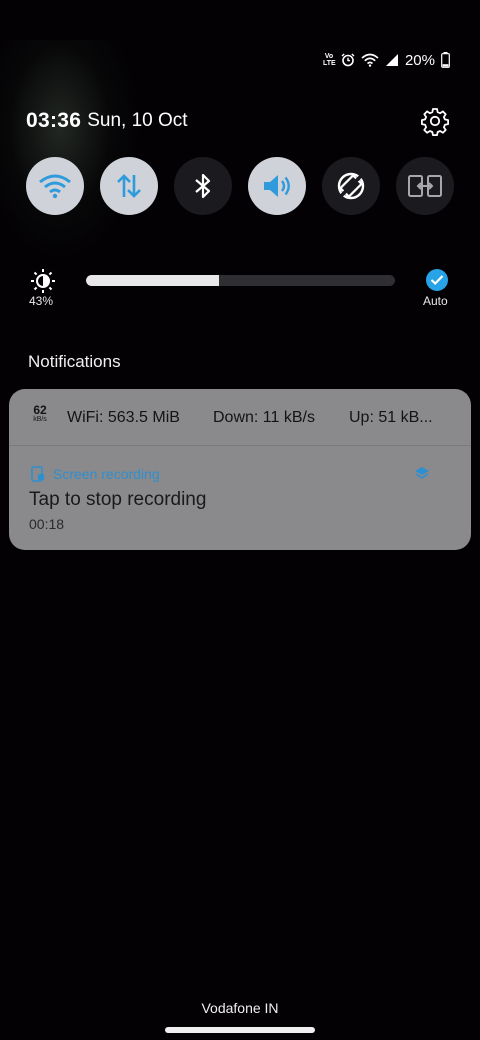 The height and width of the screenshot is (1040, 480). Describe the element at coordinates (106, 474) in the screenshot. I see `notification-app-name: Screen recording` at that location.